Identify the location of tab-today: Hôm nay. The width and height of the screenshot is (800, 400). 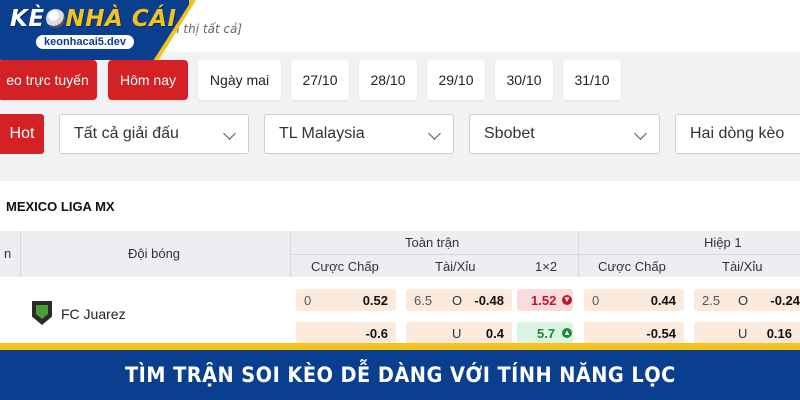
(148, 80).